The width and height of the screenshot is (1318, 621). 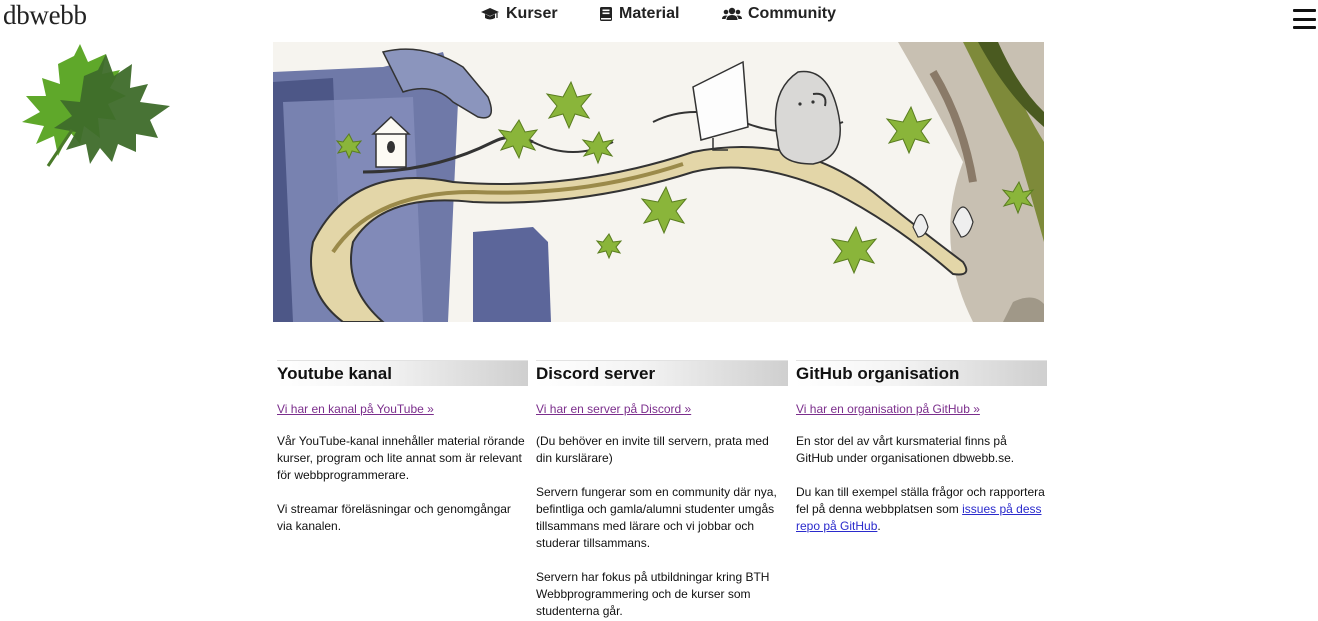 I want to click on nav-community-label: Community, so click(x=792, y=13).